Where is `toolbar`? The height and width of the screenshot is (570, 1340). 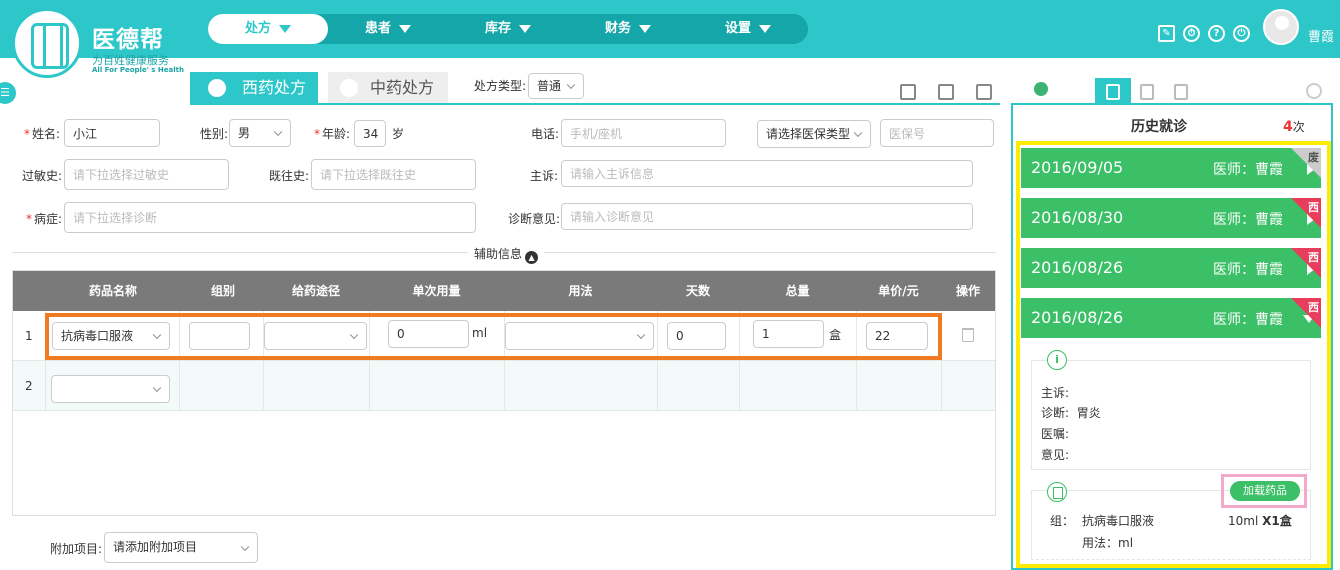
toolbar is located at coordinates (946, 92).